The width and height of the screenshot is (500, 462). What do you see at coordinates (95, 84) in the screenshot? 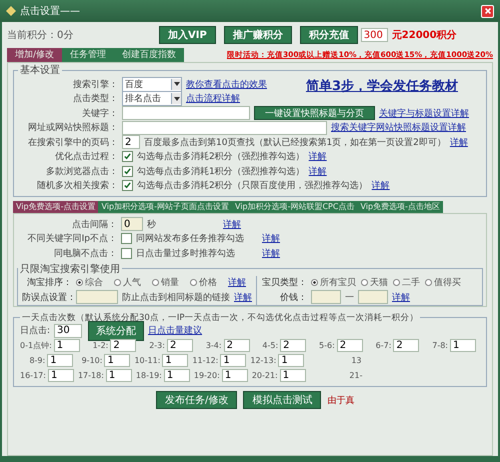
I see `field-label: 搜索引擎：` at bounding box center [95, 84].